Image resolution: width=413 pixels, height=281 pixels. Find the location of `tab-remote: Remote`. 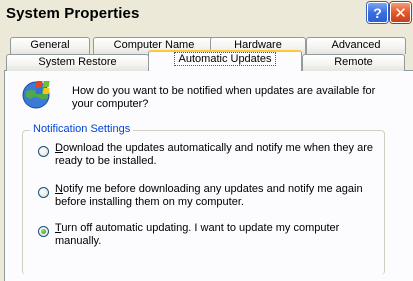

tab-remote: Remote is located at coordinates (353, 62).